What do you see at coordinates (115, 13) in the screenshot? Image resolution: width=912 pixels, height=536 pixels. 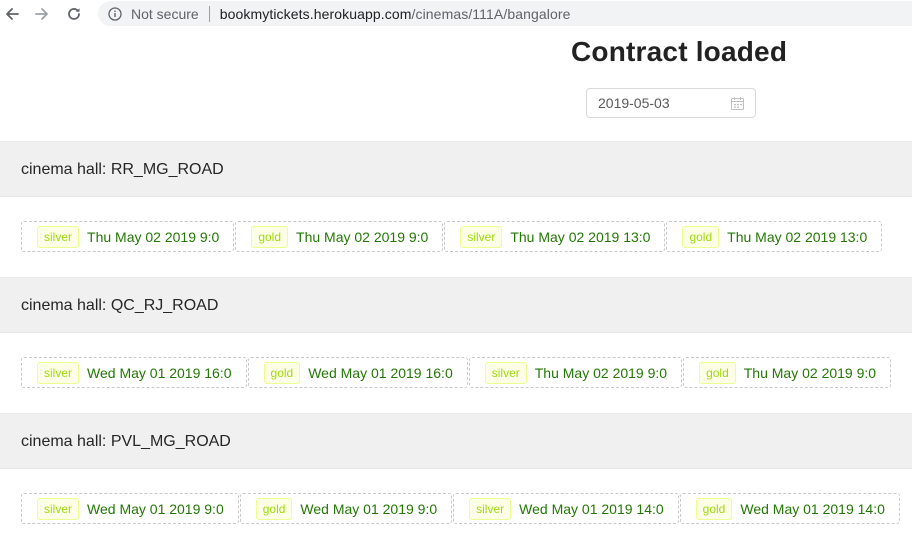 I see `info-icon` at bounding box center [115, 13].